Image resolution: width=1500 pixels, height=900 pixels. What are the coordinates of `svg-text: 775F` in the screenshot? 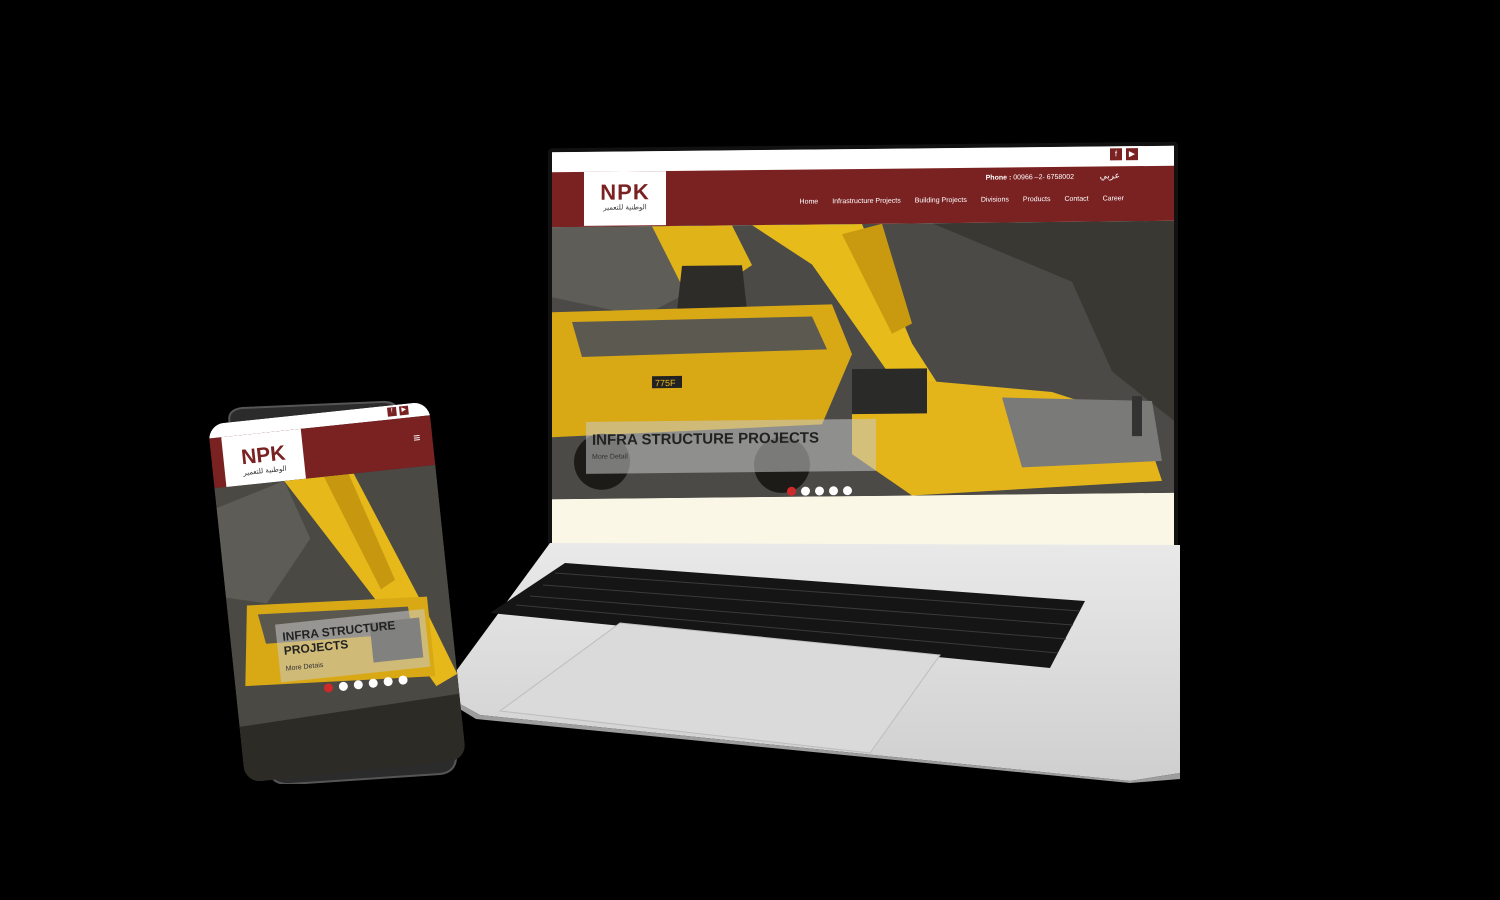 It's located at (665, 383).